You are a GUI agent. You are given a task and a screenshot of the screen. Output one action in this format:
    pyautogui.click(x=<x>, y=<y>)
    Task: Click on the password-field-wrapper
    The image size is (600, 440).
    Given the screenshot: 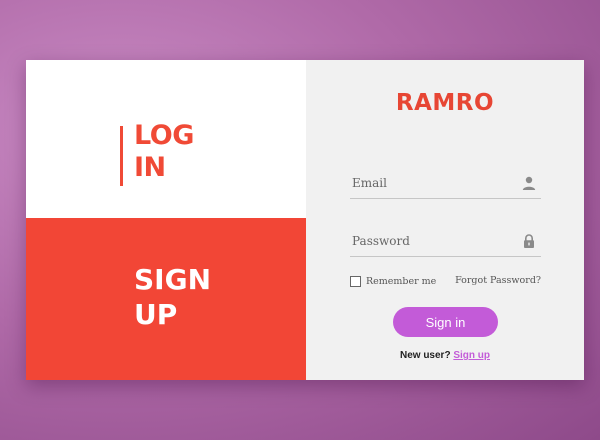 What is the action you would take?
    pyautogui.click(x=445, y=242)
    